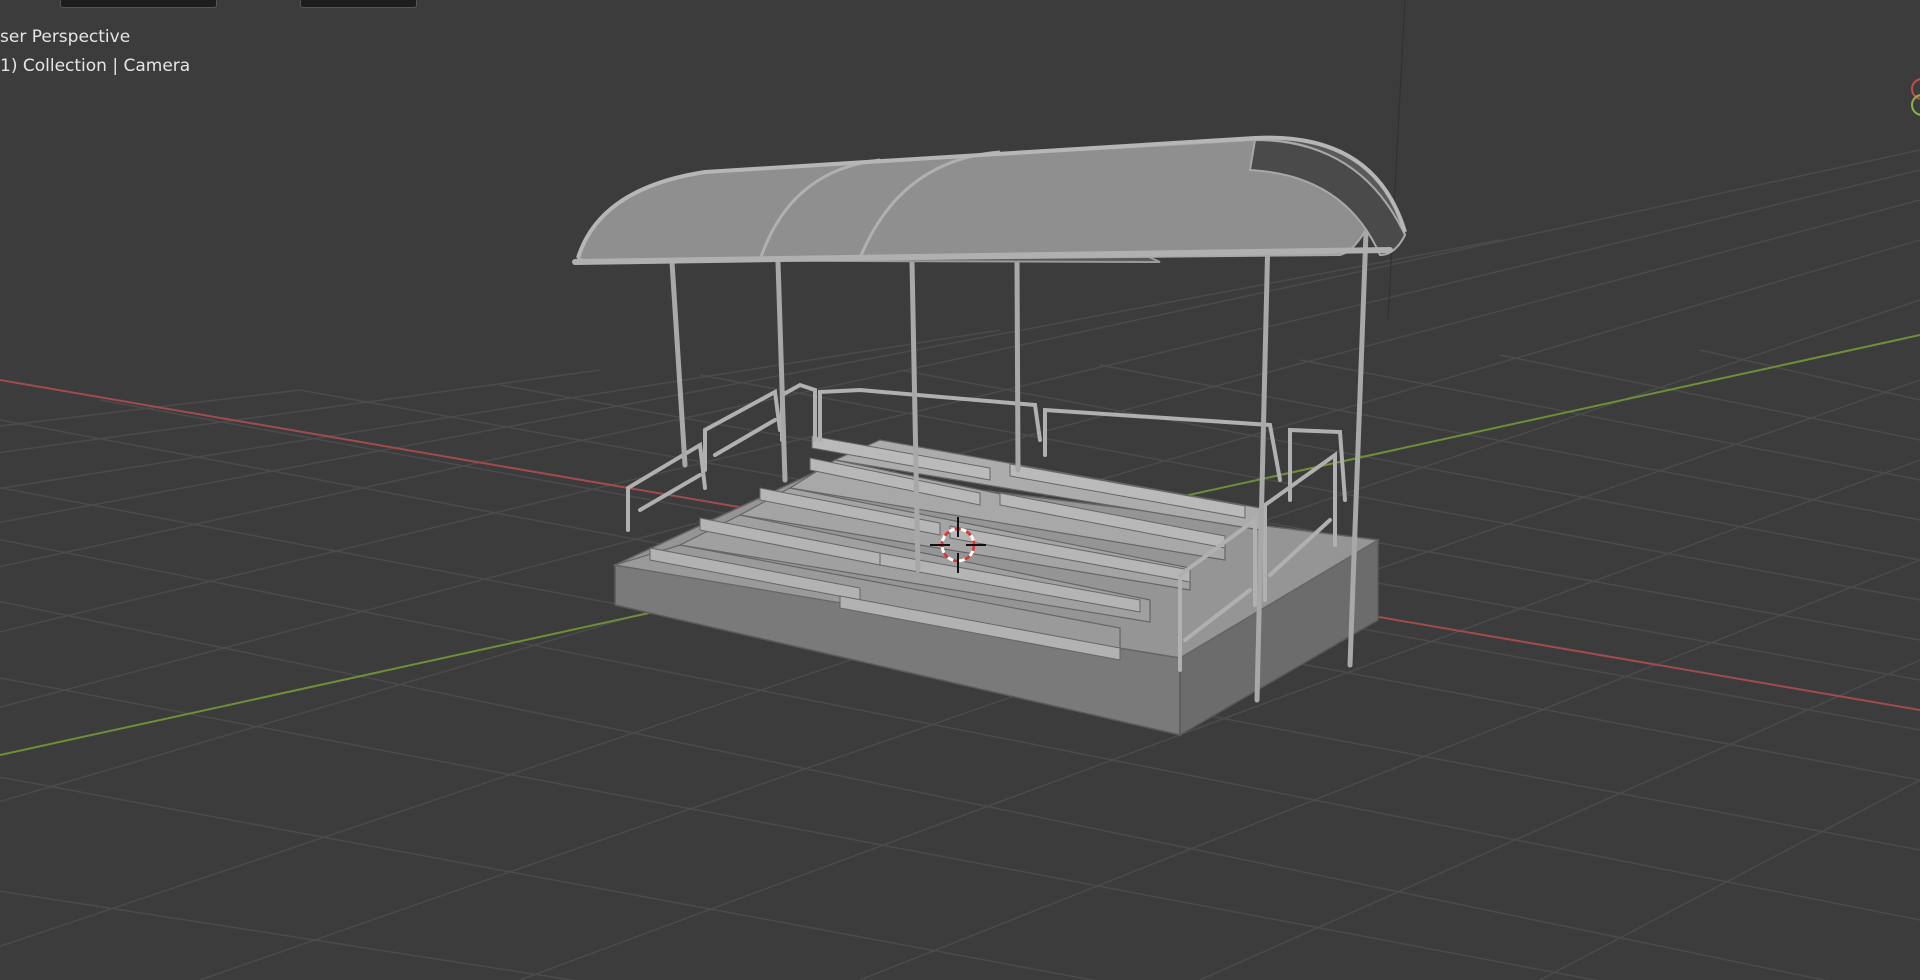 The height and width of the screenshot is (980, 1920). What do you see at coordinates (65, 37) in the screenshot?
I see `view-perspective-label: ser Perspective` at bounding box center [65, 37].